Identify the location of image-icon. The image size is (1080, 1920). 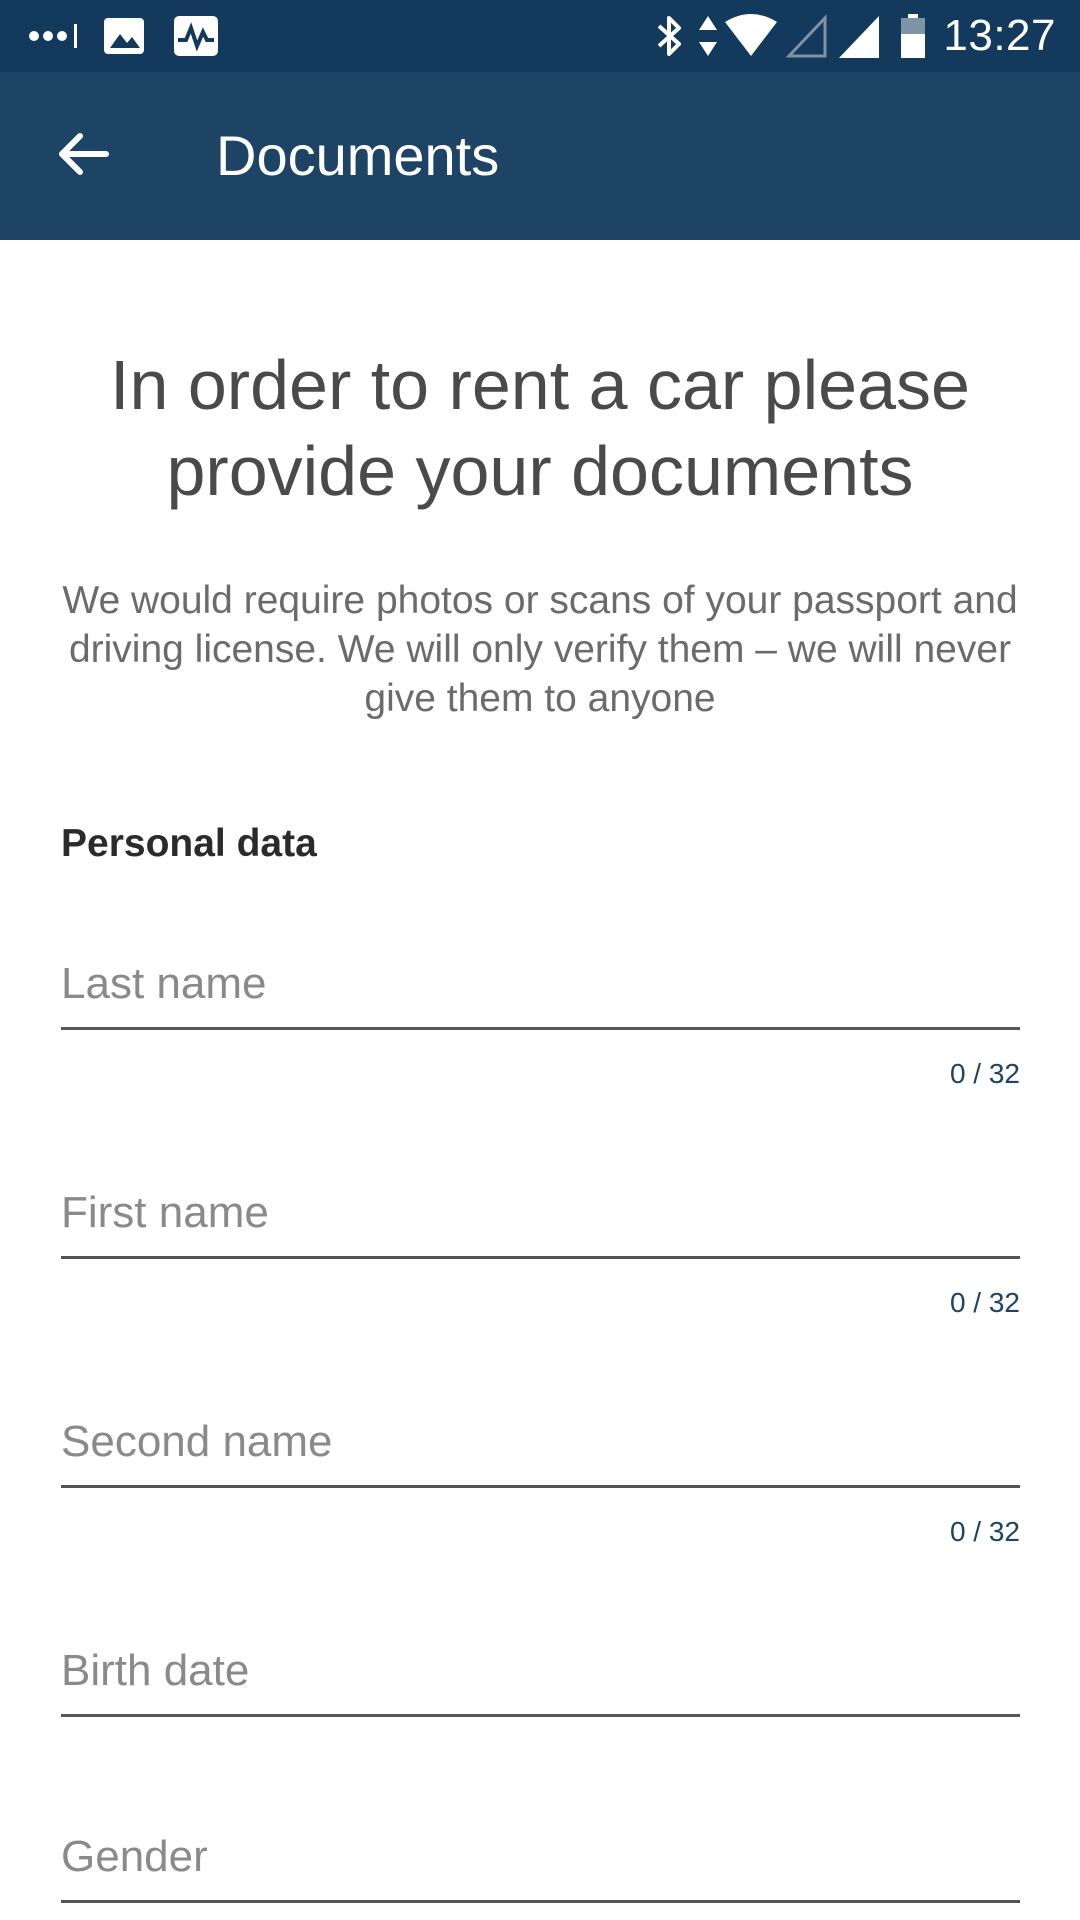
(124, 36).